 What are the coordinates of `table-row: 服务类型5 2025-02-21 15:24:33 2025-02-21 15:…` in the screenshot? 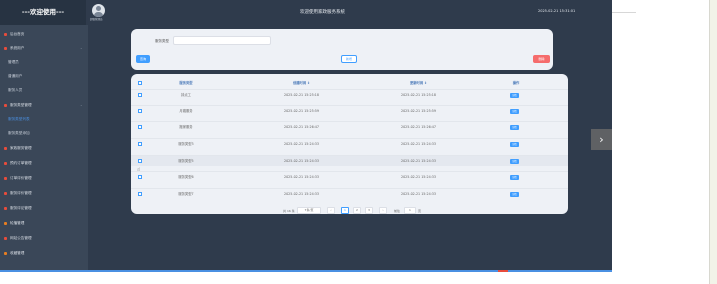 It's located at (349, 160).